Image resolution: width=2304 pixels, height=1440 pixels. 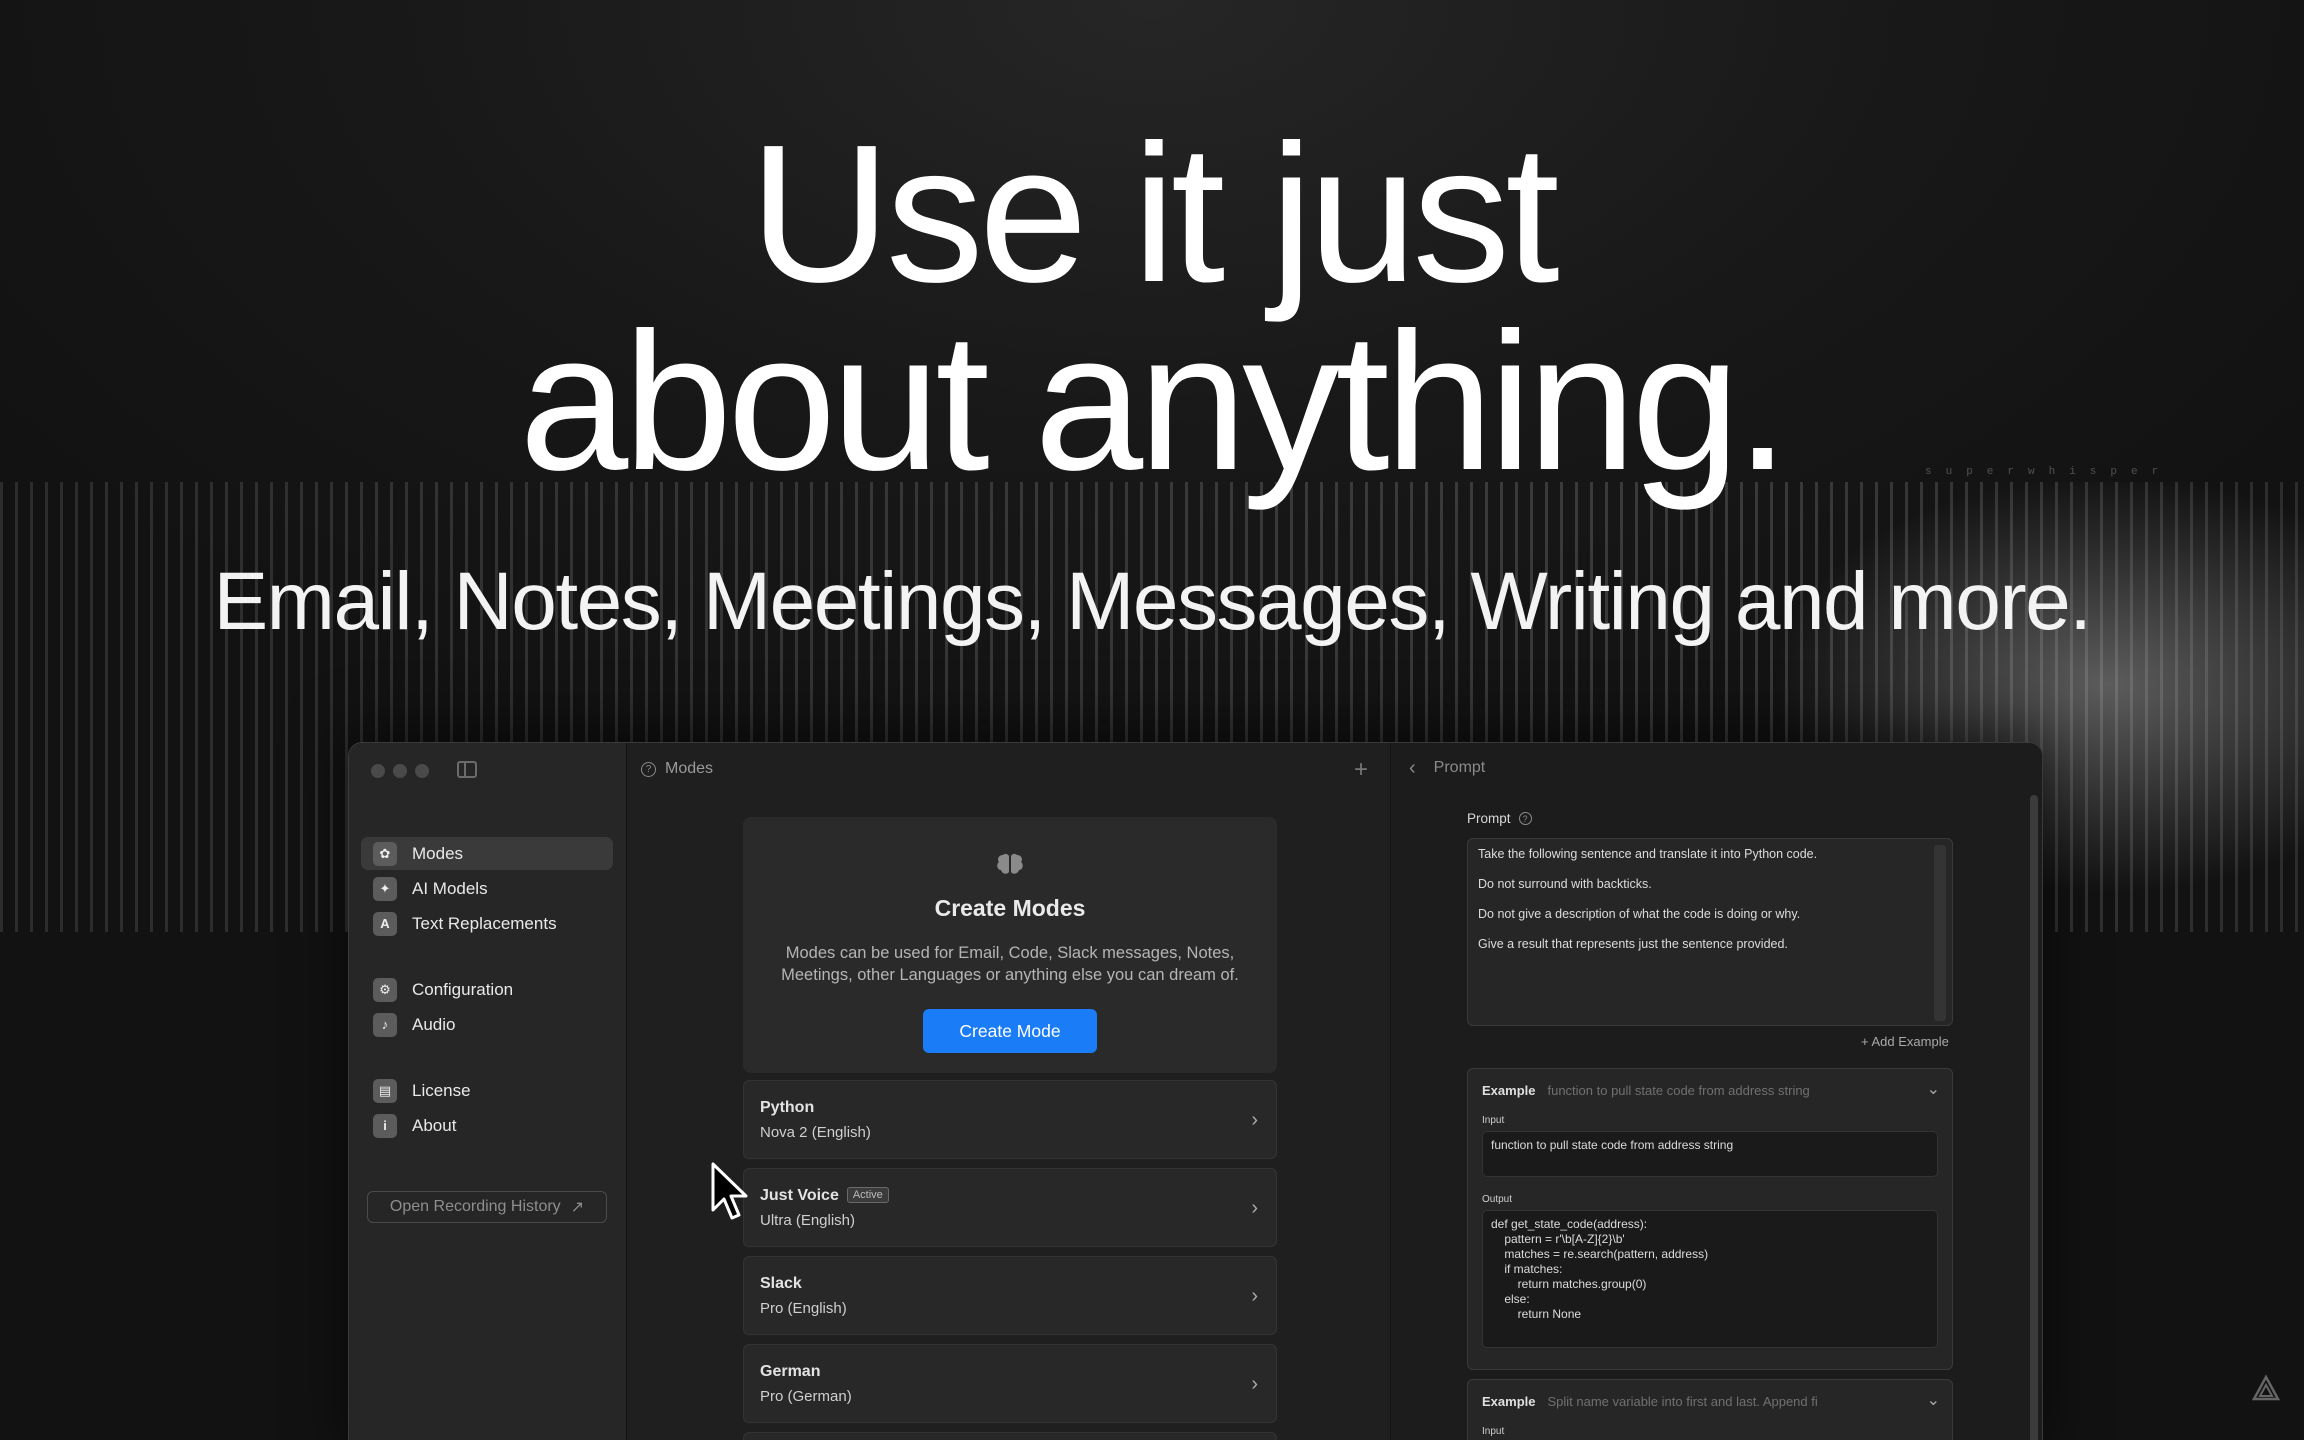 What do you see at coordinates (1569, 1284) in the screenshot?
I see `code-line: return matches.group(0)` at bounding box center [1569, 1284].